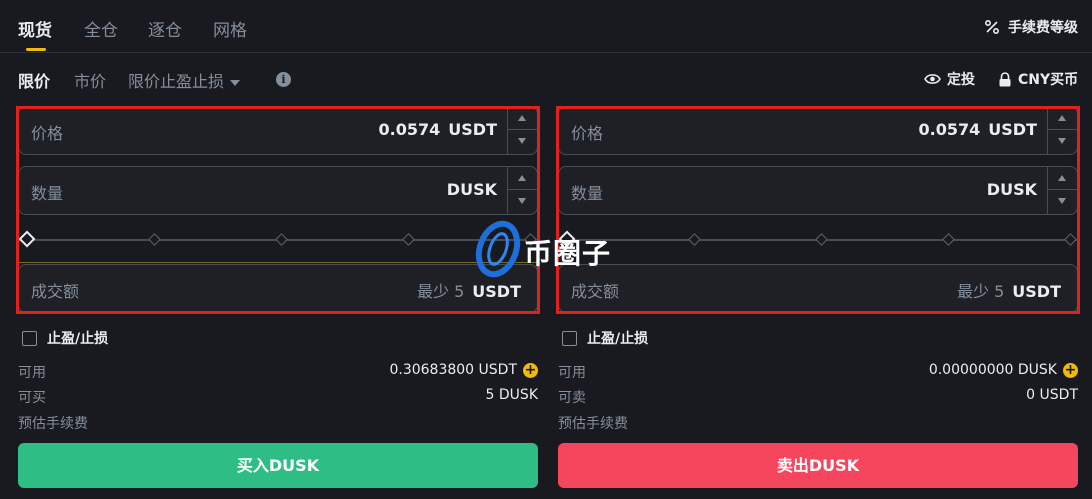  What do you see at coordinates (818, 190) in the screenshot?
I see `sell-amount-field: 数量 DUSK` at bounding box center [818, 190].